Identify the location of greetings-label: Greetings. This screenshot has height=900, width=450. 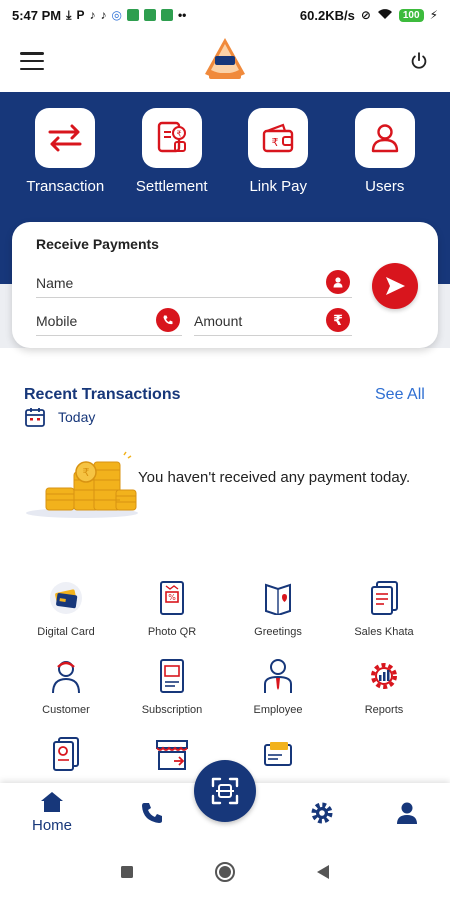
(278, 632).